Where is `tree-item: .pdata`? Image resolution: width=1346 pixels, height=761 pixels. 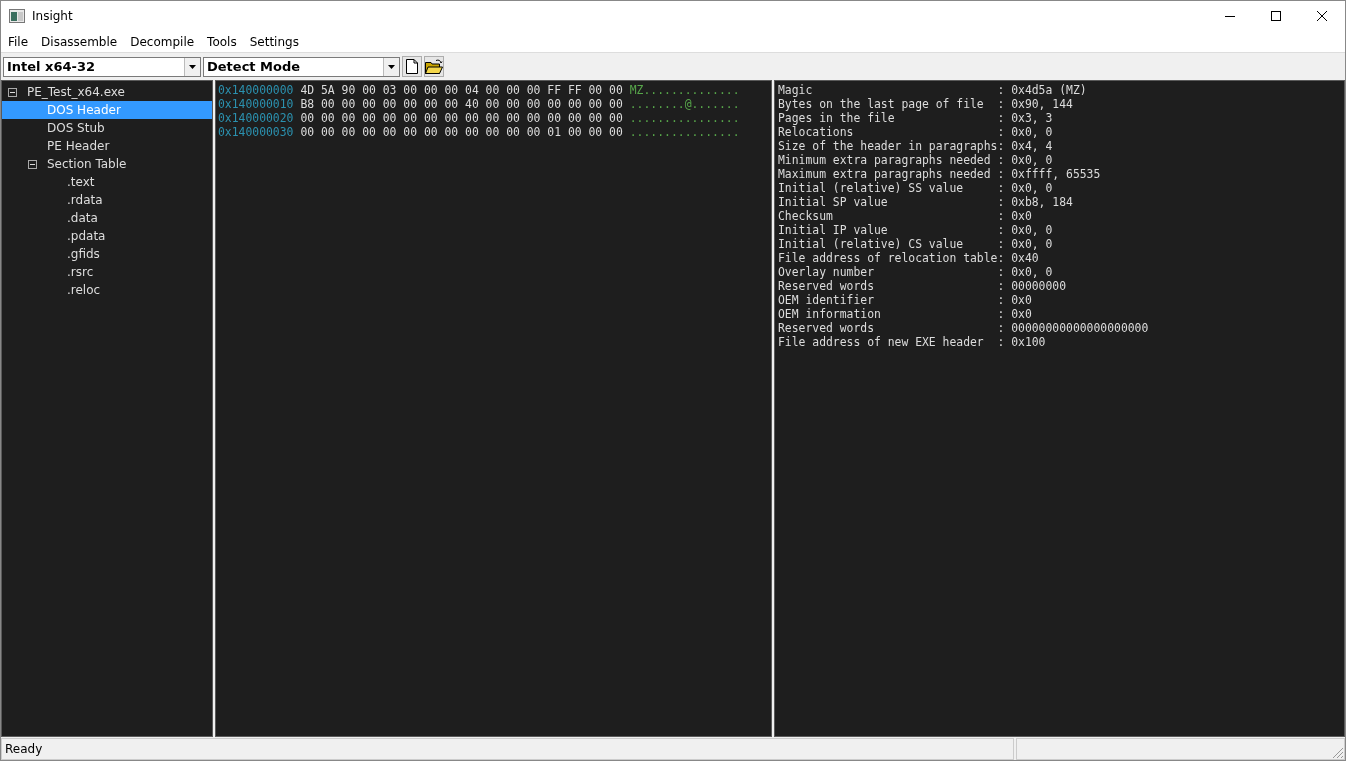 tree-item: .pdata is located at coordinates (107, 236).